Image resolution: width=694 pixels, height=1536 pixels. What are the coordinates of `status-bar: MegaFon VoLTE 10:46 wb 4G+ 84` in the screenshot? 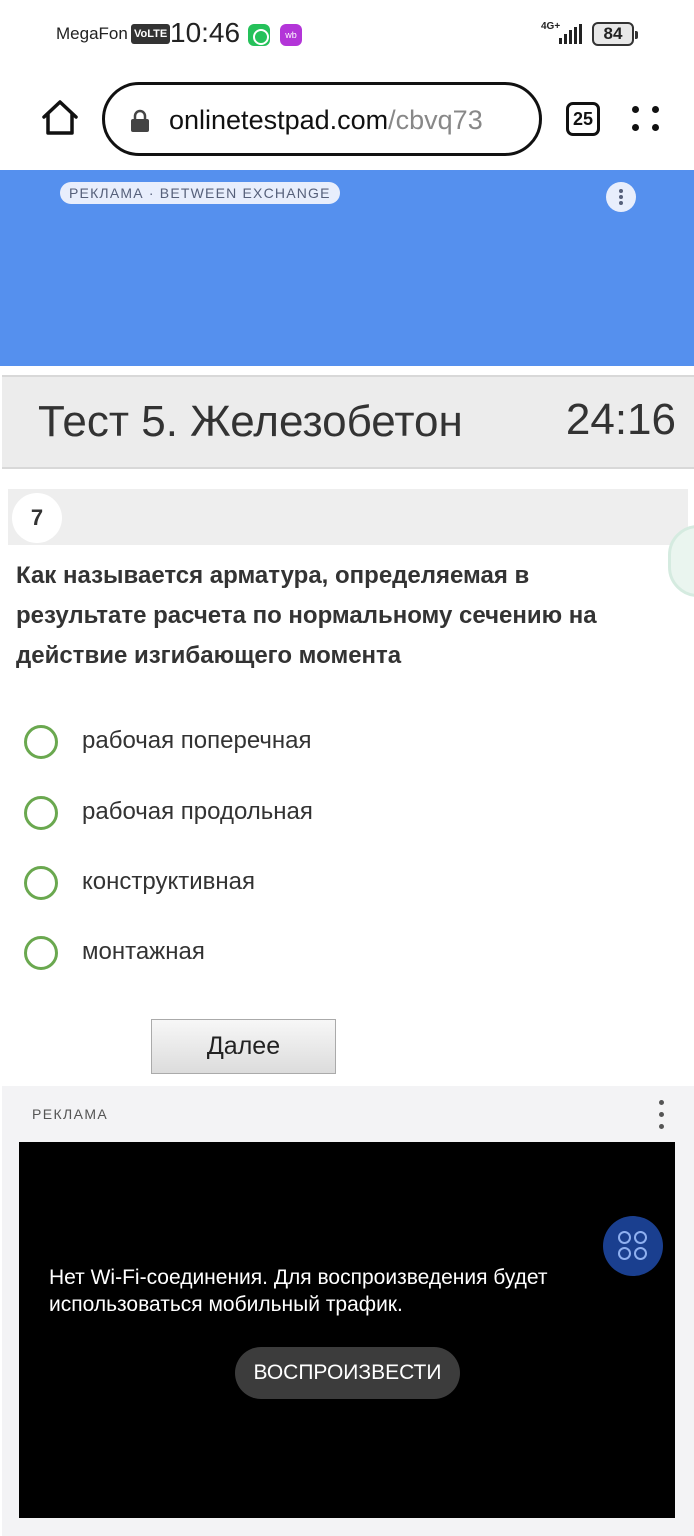 It's located at (347, 35).